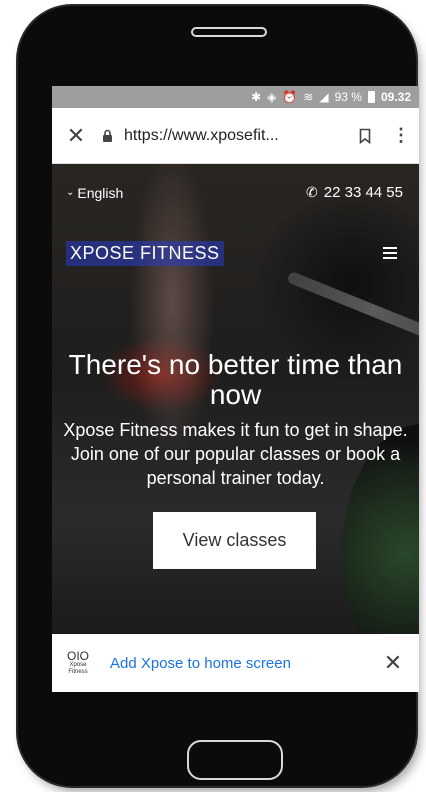 The height and width of the screenshot is (792, 426). I want to click on clock: 09.32, so click(395, 97).